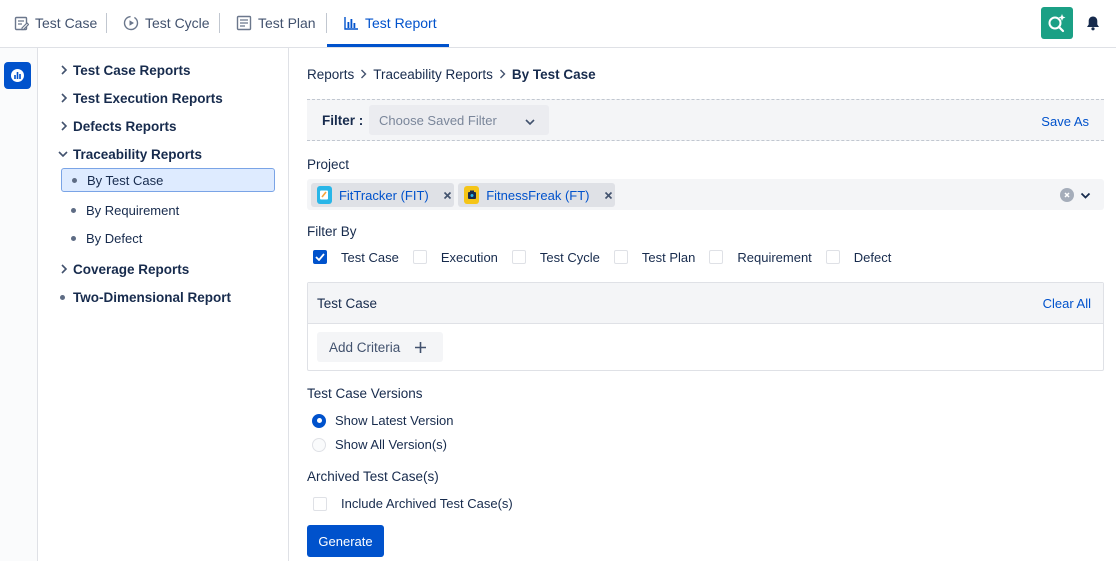 This screenshot has height=561, width=1116. Describe the element at coordinates (319, 420) in the screenshot. I see `radio-selected-icon` at that location.